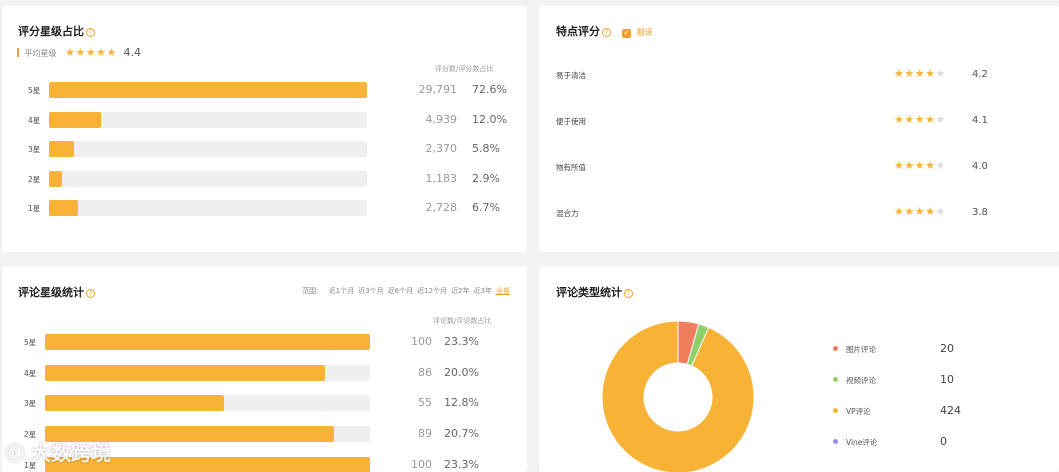  What do you see at coordinates (626, 33) in the screenshot?
I see `translate-checkbox: ✓` at bounding box center [626, 33].